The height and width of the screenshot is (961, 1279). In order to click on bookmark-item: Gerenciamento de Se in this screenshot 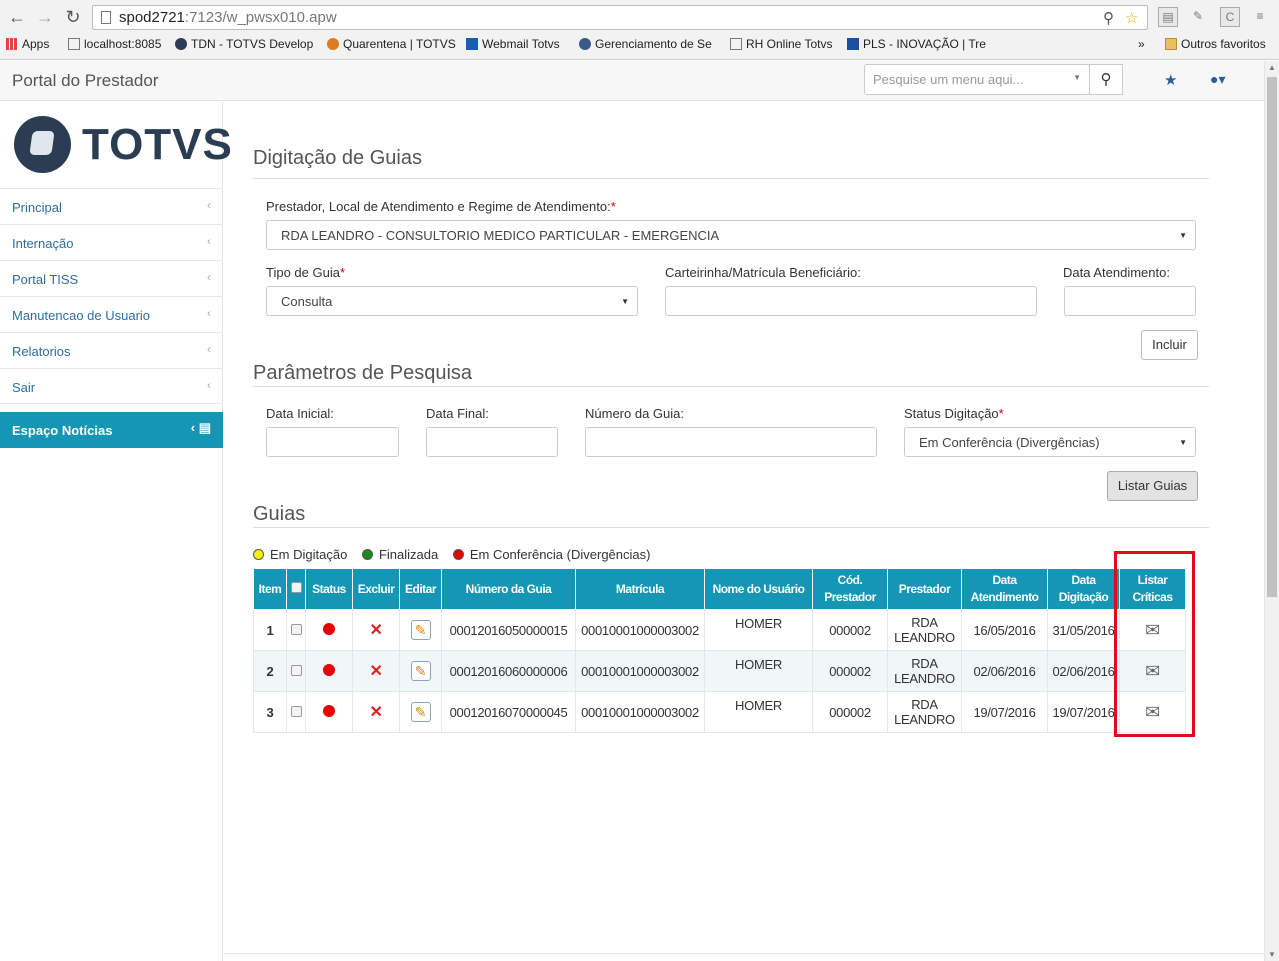, I will do `click(645, 44)`.